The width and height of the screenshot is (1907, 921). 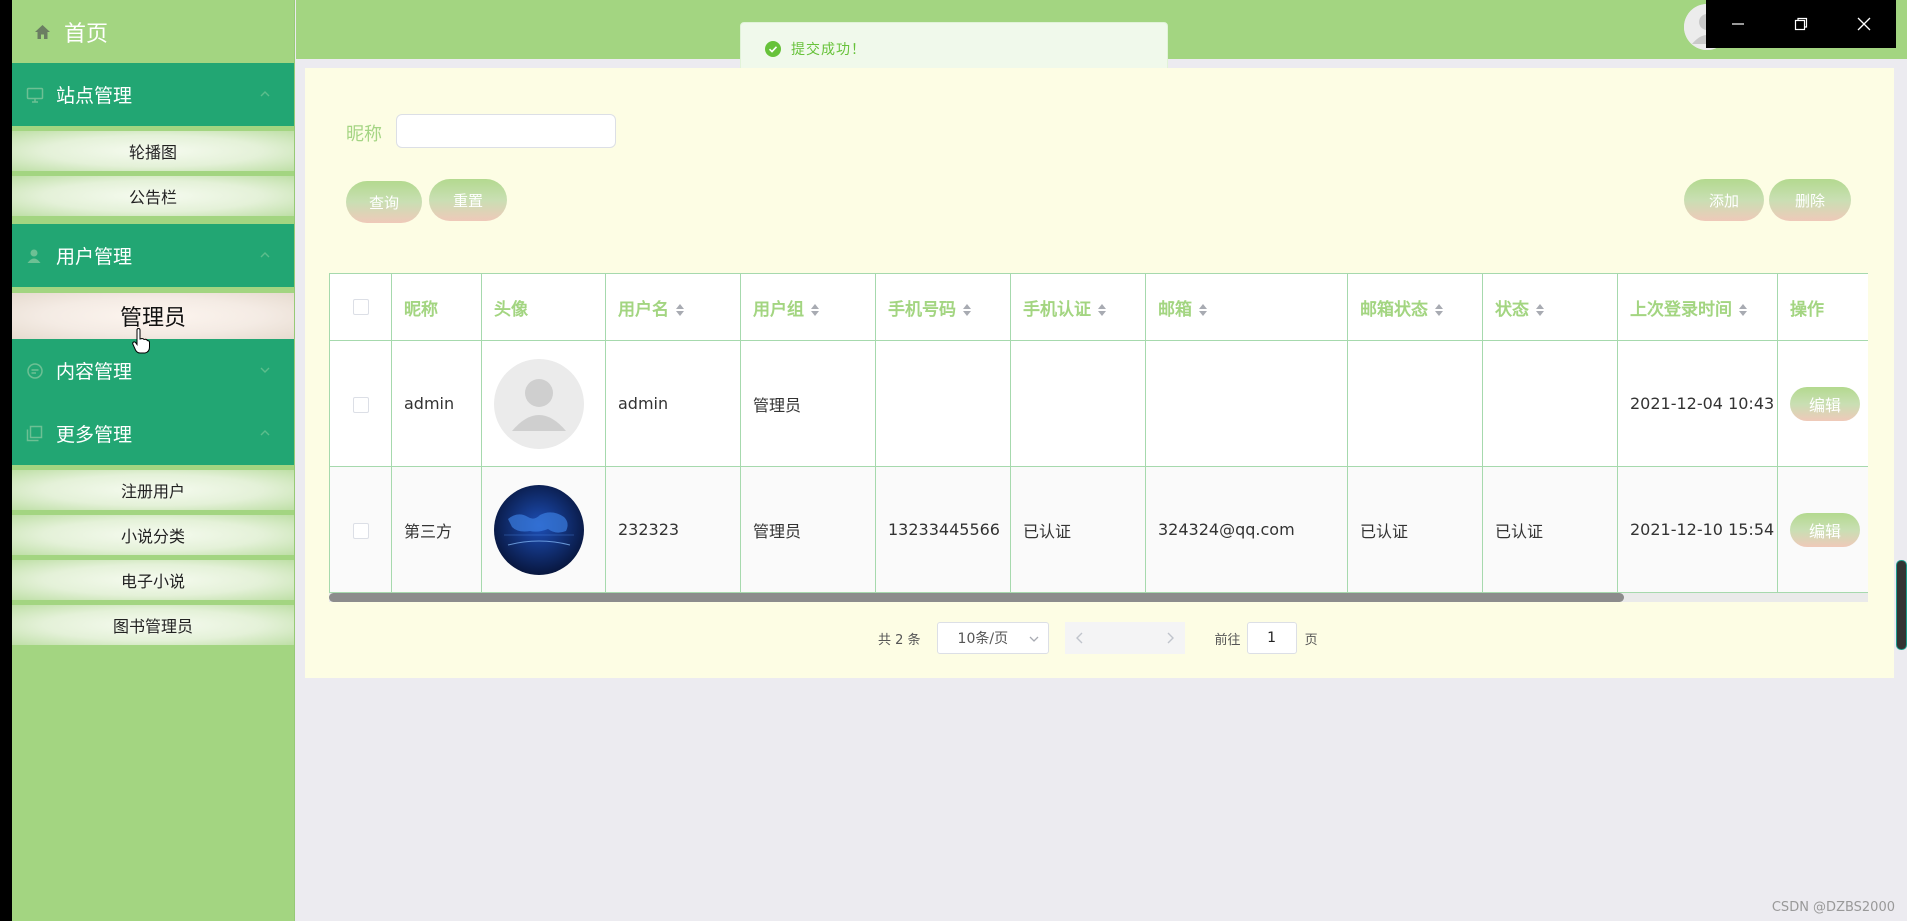 What do you see at coordinates (153, 490) in the screenshot?
I see `sidebar-item-registered-users: 注册用户` at bounding box center [153, 490].